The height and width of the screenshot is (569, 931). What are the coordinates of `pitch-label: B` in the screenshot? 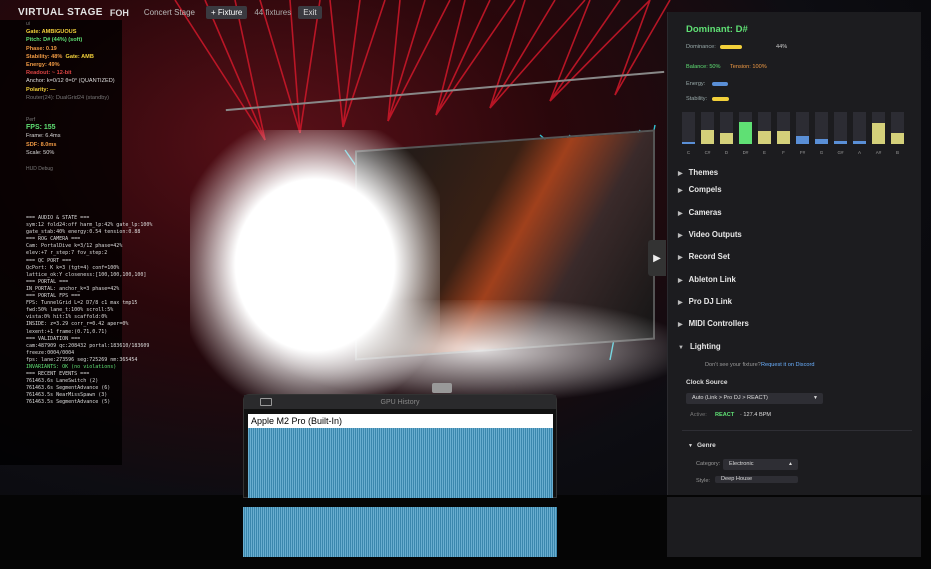 It's located at (897, 152).